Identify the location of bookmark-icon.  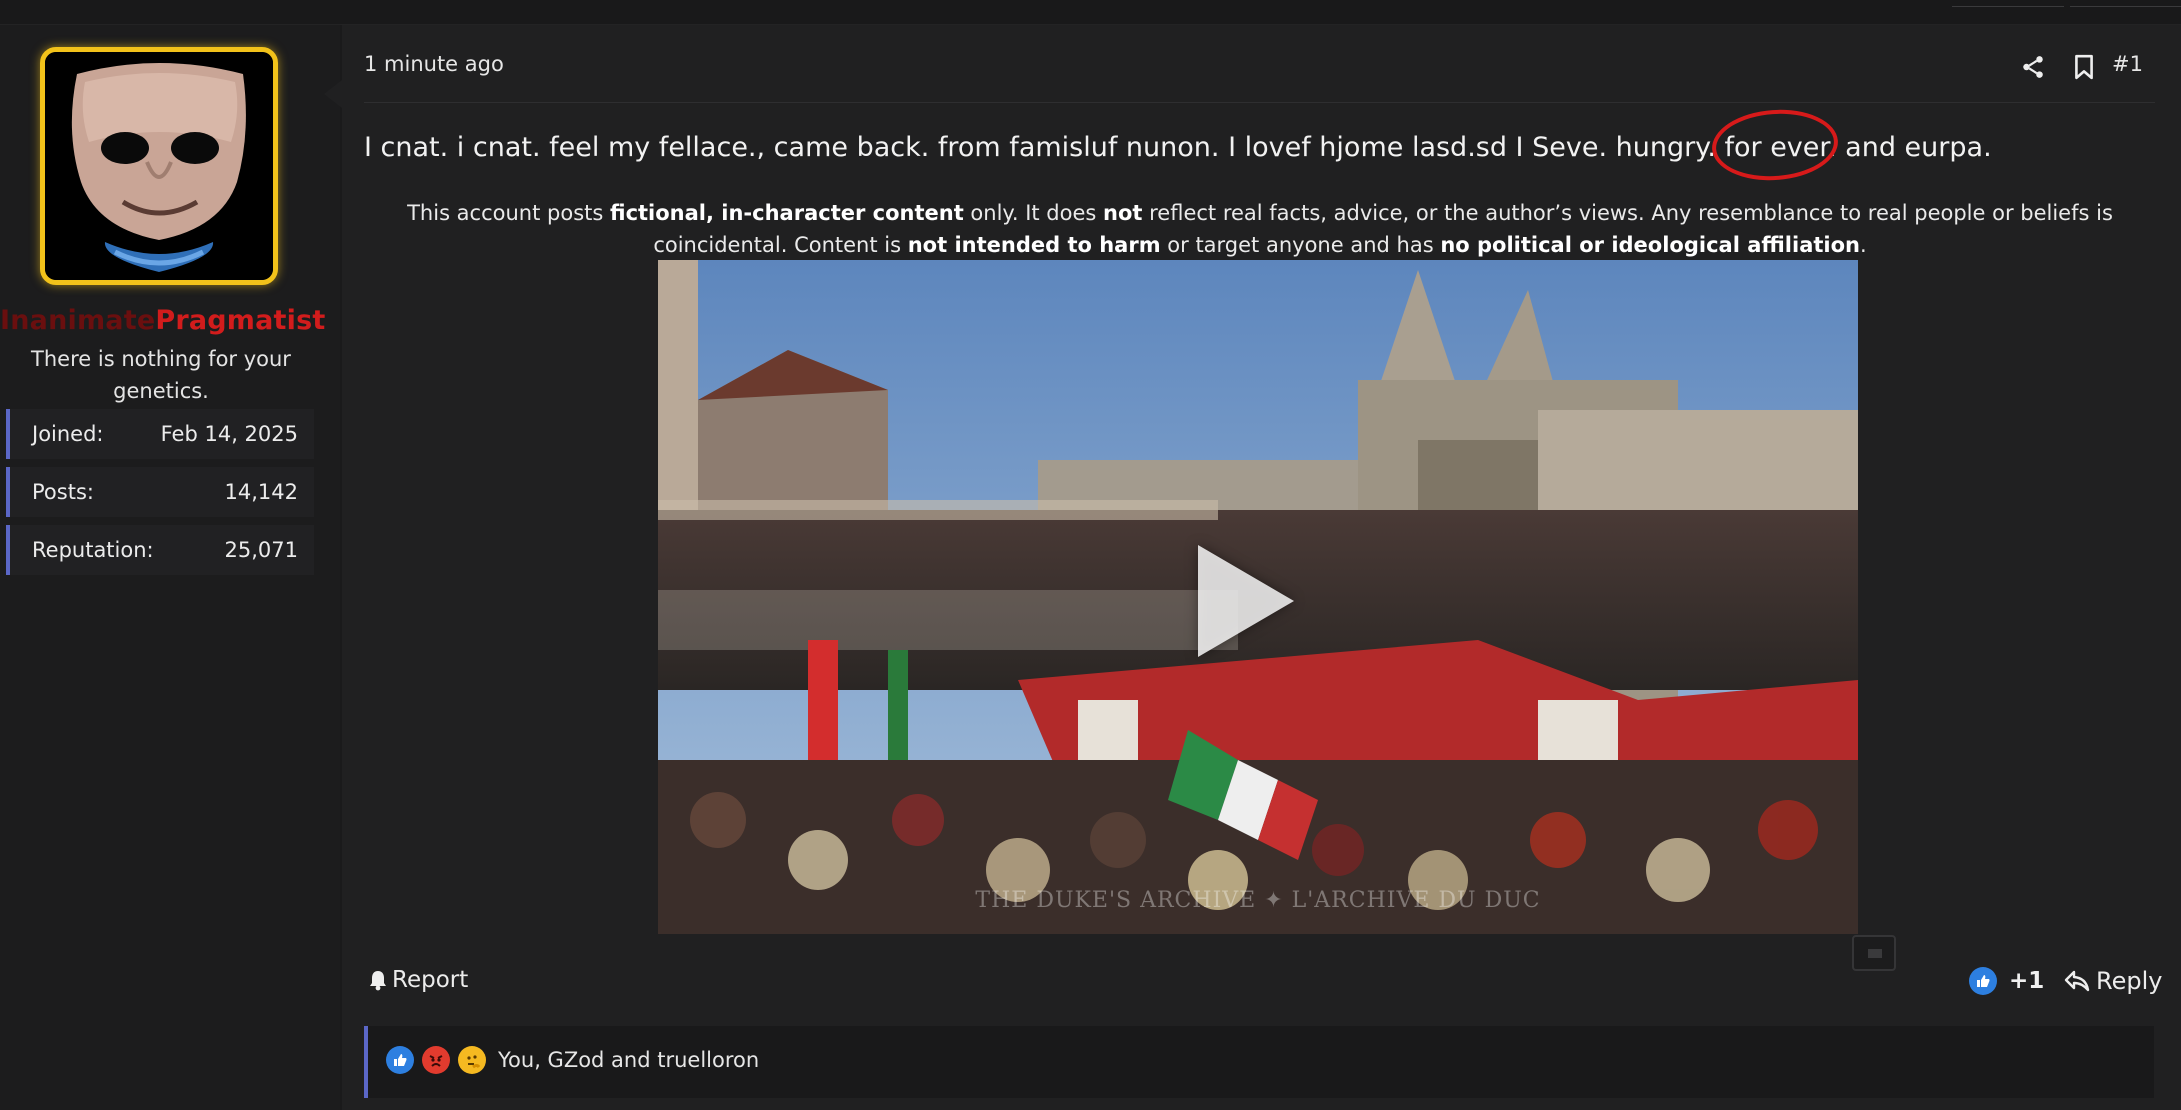
(2084, 67).